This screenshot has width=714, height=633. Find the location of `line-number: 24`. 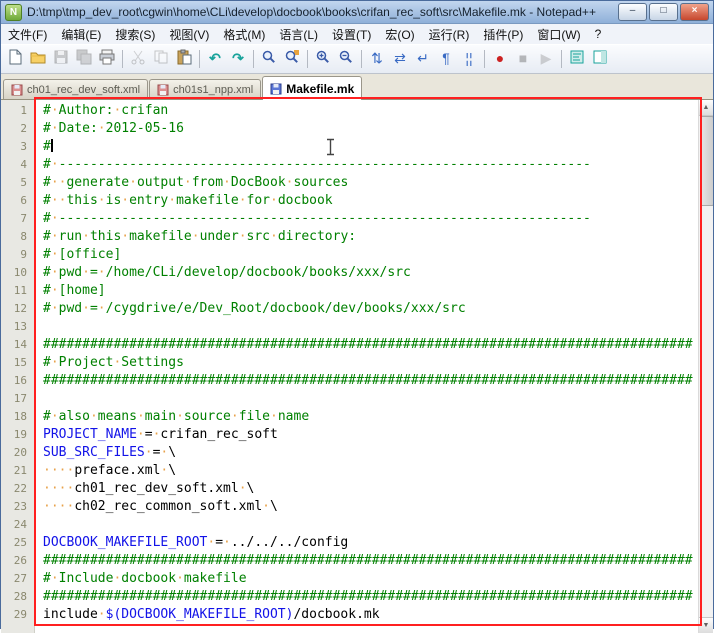

line-number: 24 is located at coordinates (17, 525).